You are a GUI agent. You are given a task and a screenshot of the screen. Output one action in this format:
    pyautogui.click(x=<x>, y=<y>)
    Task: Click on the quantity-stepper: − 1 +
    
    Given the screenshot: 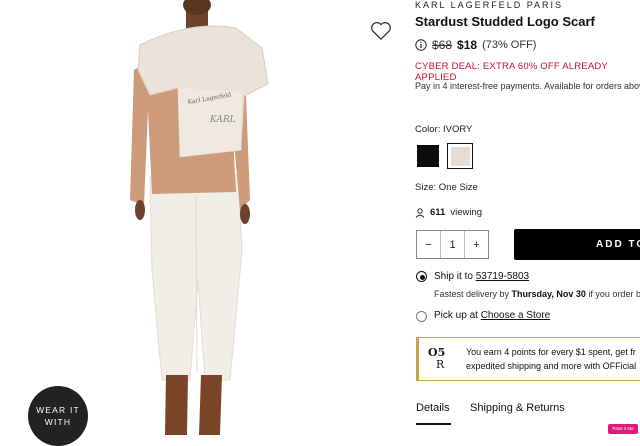 What is the action you would take?
    pyautogui.click(x=452, y=244)
    